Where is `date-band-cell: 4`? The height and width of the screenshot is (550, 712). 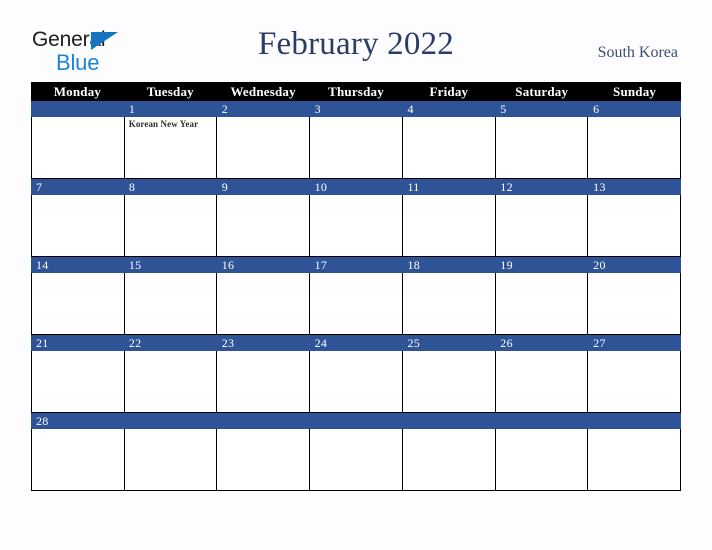 date-band-cell: 4 is located at coordinates (448, 109).